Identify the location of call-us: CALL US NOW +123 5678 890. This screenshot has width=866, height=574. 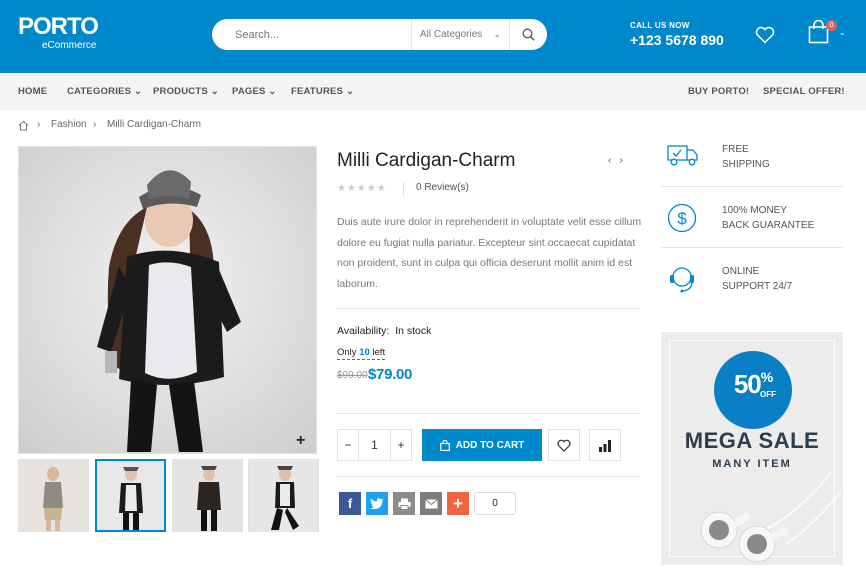
(677, 34).